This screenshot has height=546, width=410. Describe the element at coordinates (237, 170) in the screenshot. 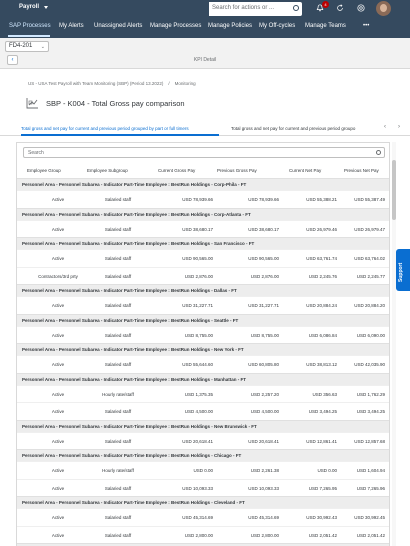

I see `col-previous-gross-pay: Previous Gross Pay` at that location.